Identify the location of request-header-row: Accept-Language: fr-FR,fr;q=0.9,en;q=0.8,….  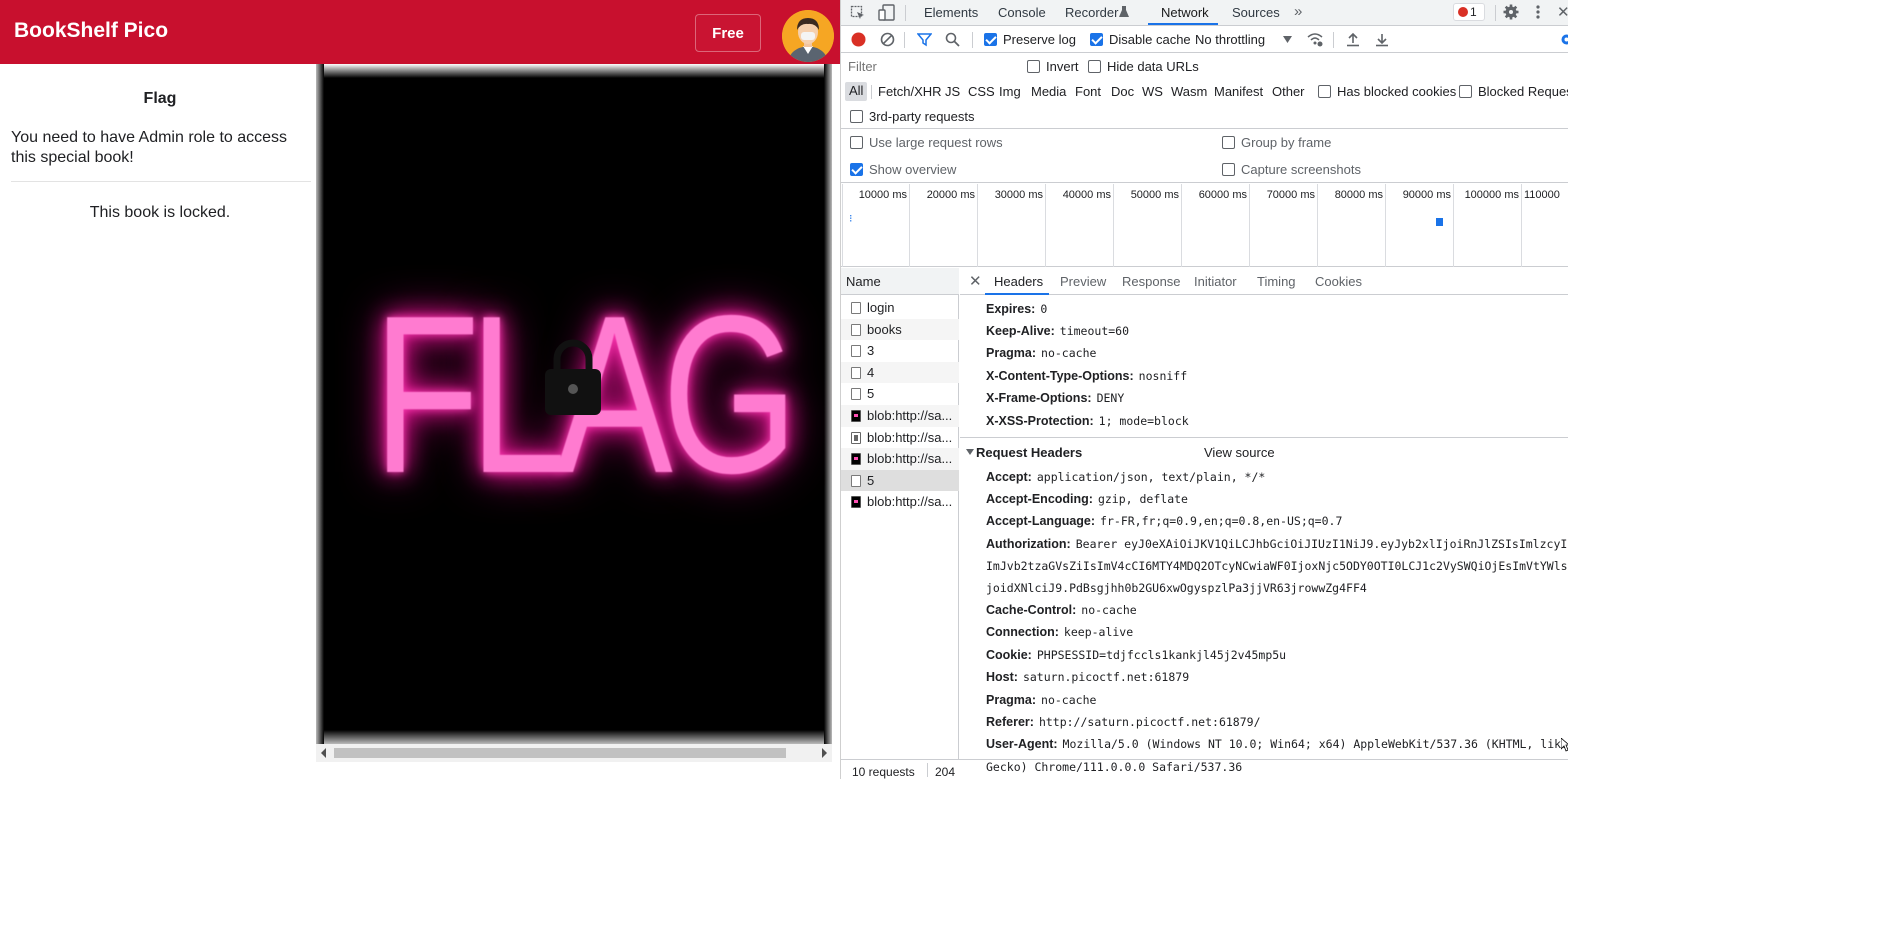
(1164, 521).